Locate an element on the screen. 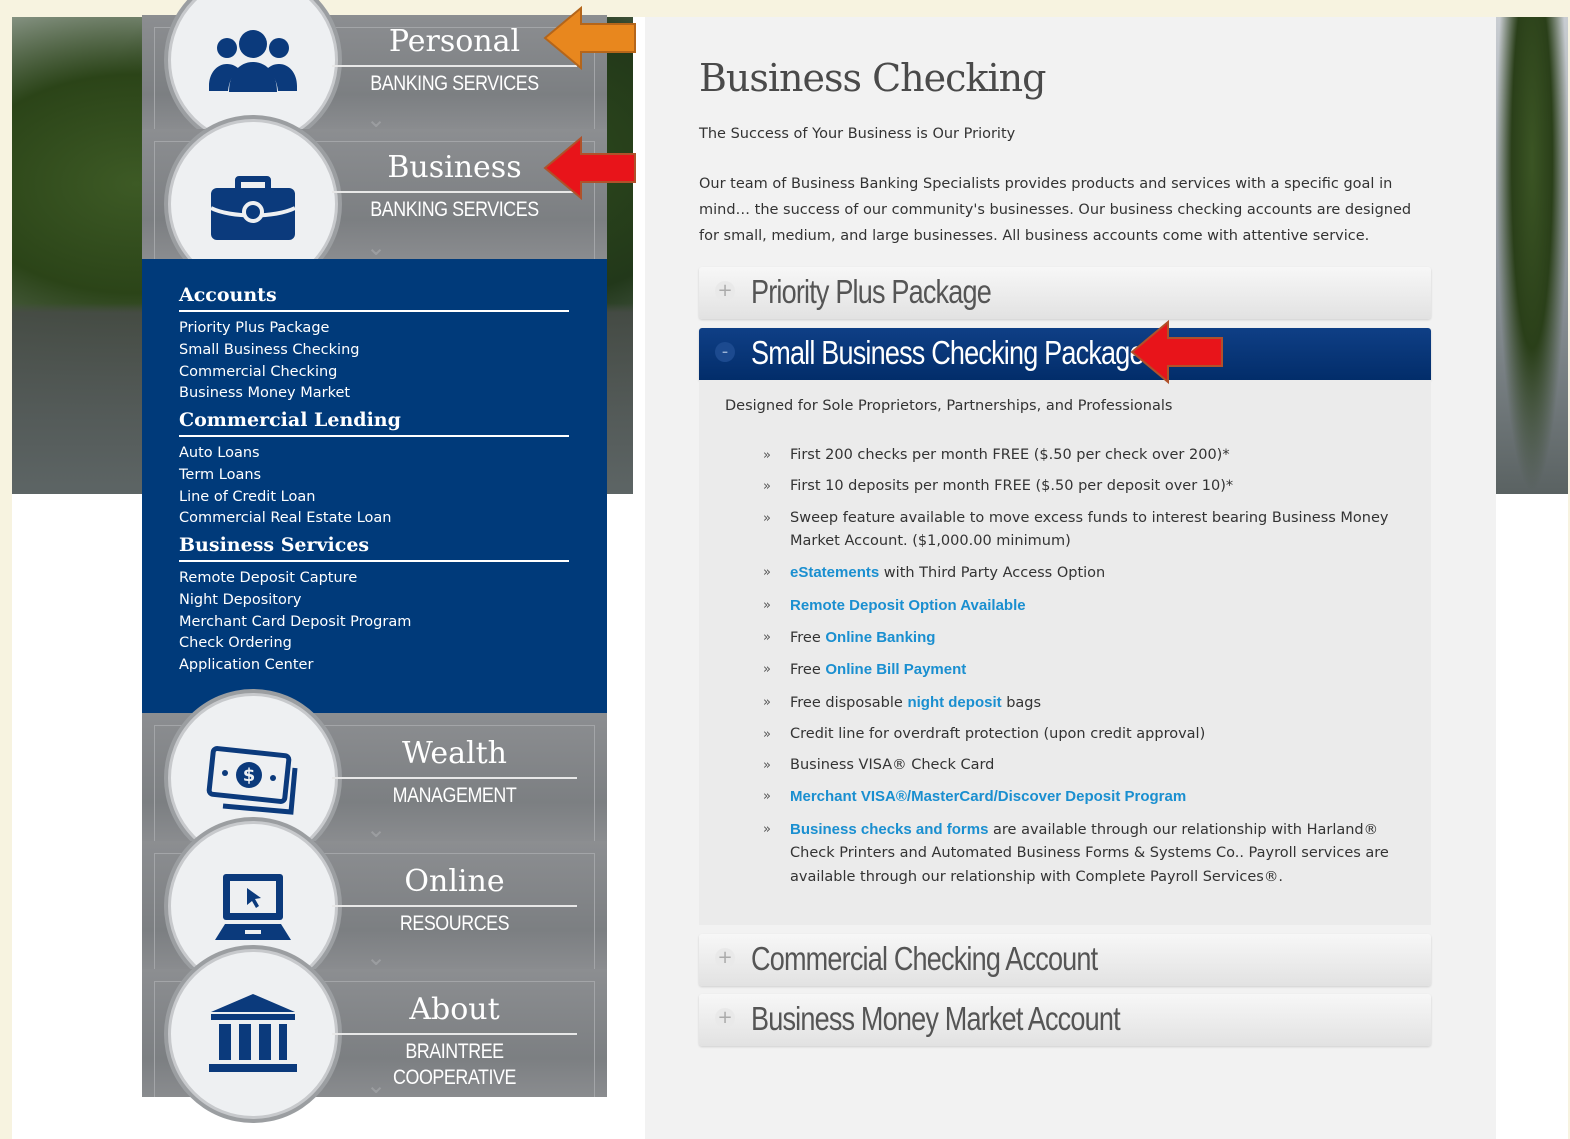  accordion-label: Small Business Checking Package is located at coordinates (948, 352).